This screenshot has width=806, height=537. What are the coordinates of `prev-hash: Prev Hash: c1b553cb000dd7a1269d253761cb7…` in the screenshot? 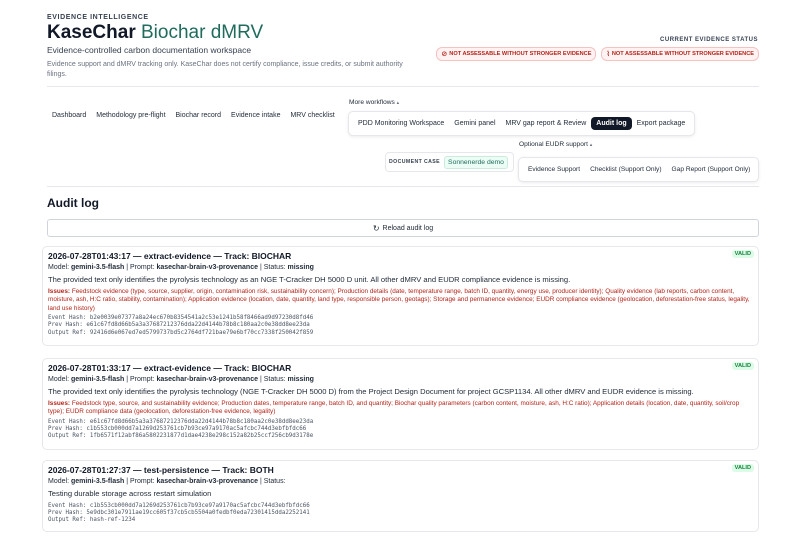 It's located at (177, 429).